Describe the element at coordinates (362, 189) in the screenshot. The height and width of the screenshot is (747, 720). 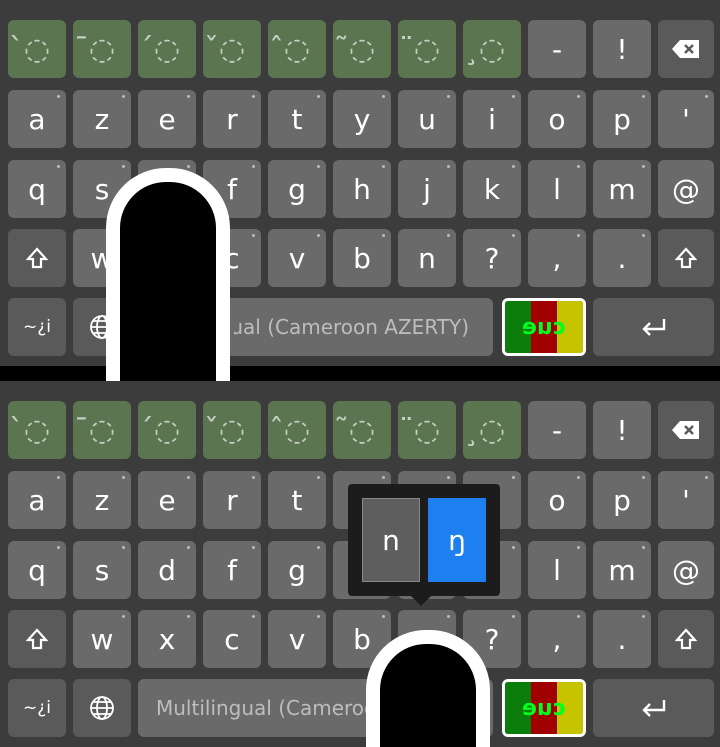
I see `key-h: h` at that location.